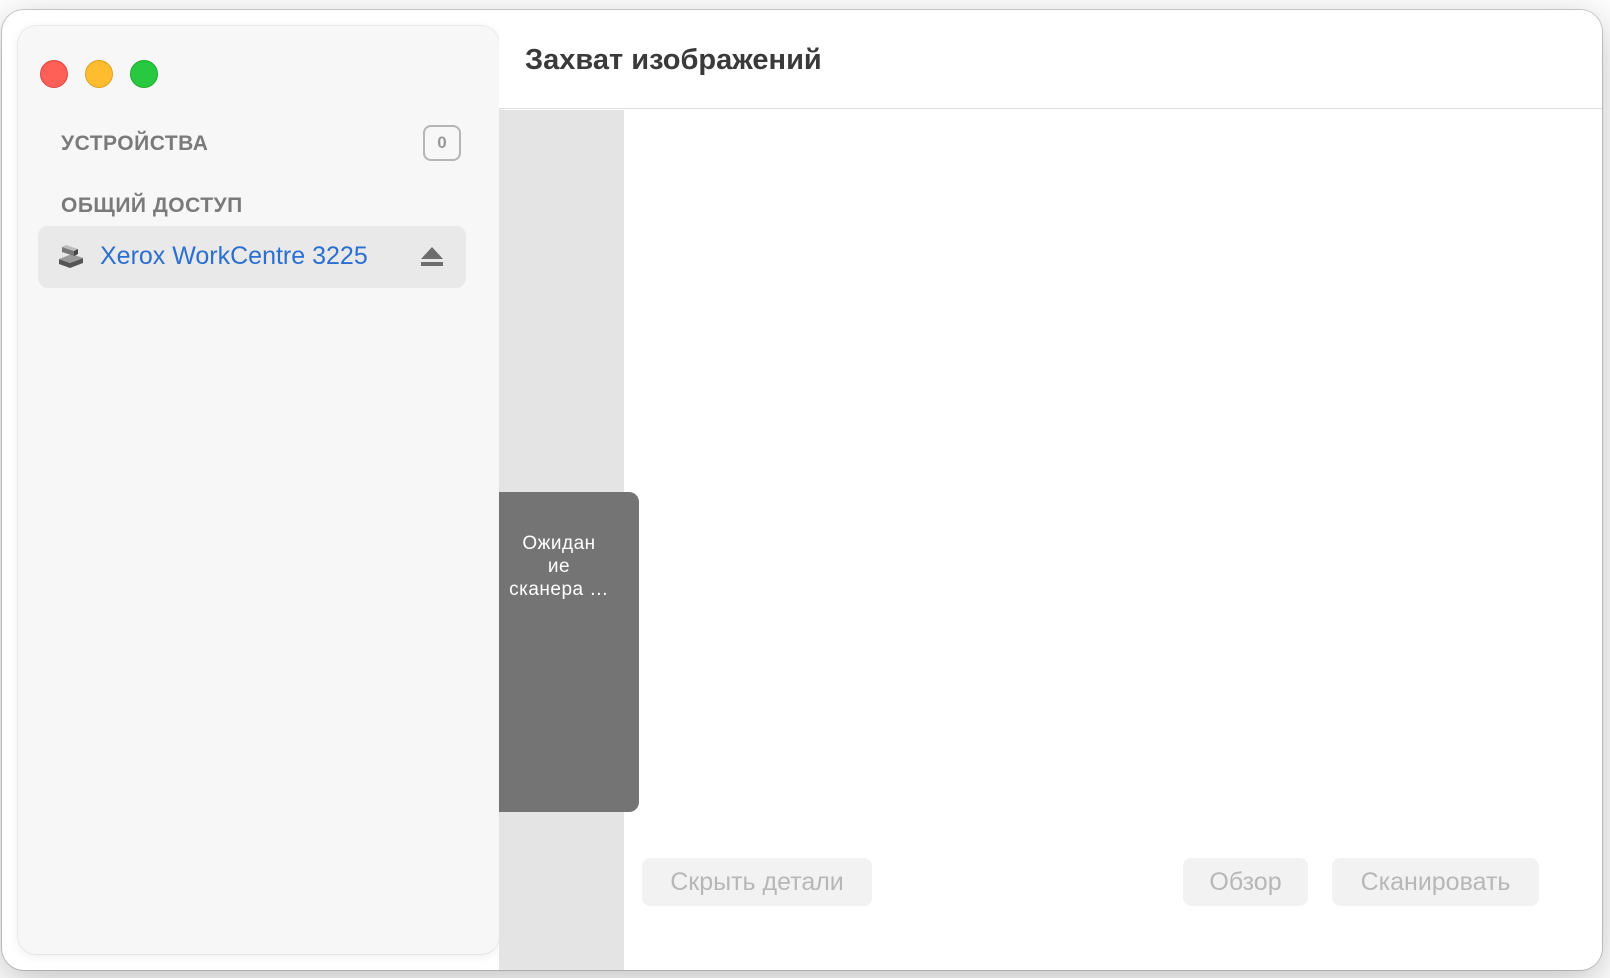 The width and height of the screenshot is (1610, 978). Describe the element at coordinates (71, 256) in the screenshot. I see `scanner-icon` at that location.